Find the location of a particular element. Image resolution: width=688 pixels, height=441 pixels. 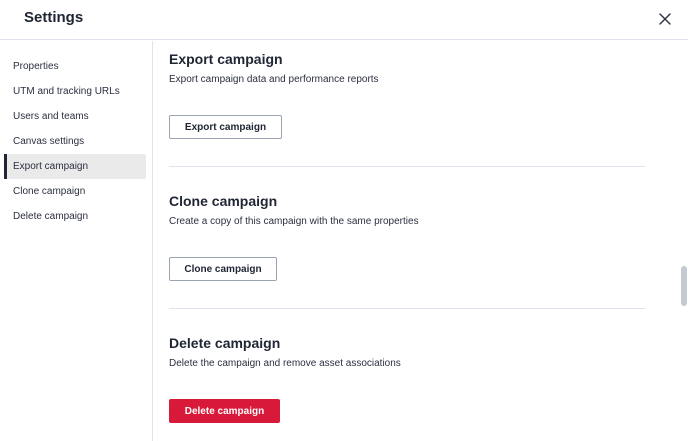

clone-section-title: Clone campaign is located at coordinates (223, 201).